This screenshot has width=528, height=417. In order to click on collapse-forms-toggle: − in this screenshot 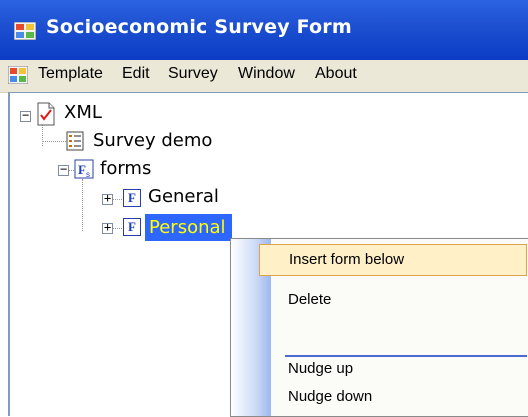, I will do `click(63, 169)`.